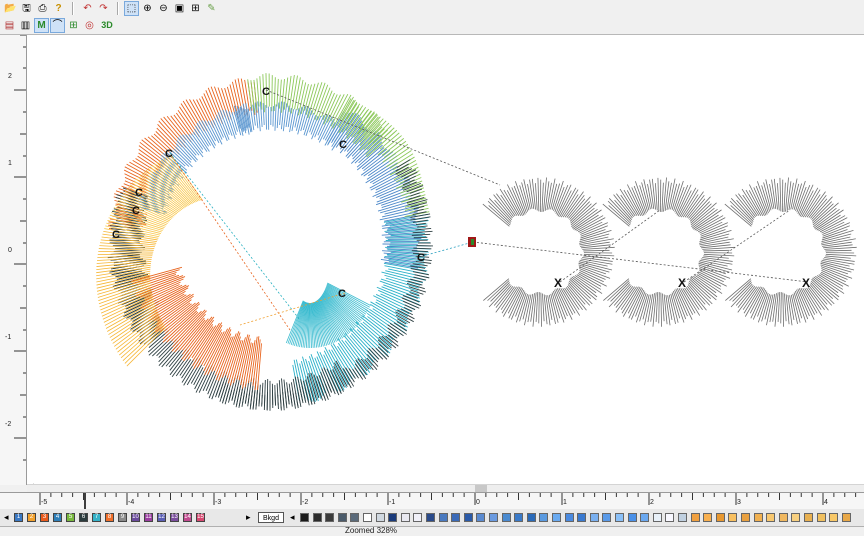  What do you see at coordinates (10, 76) in the screenshot?
I see `vruler-label: 2` at bounding box center [10, 76].